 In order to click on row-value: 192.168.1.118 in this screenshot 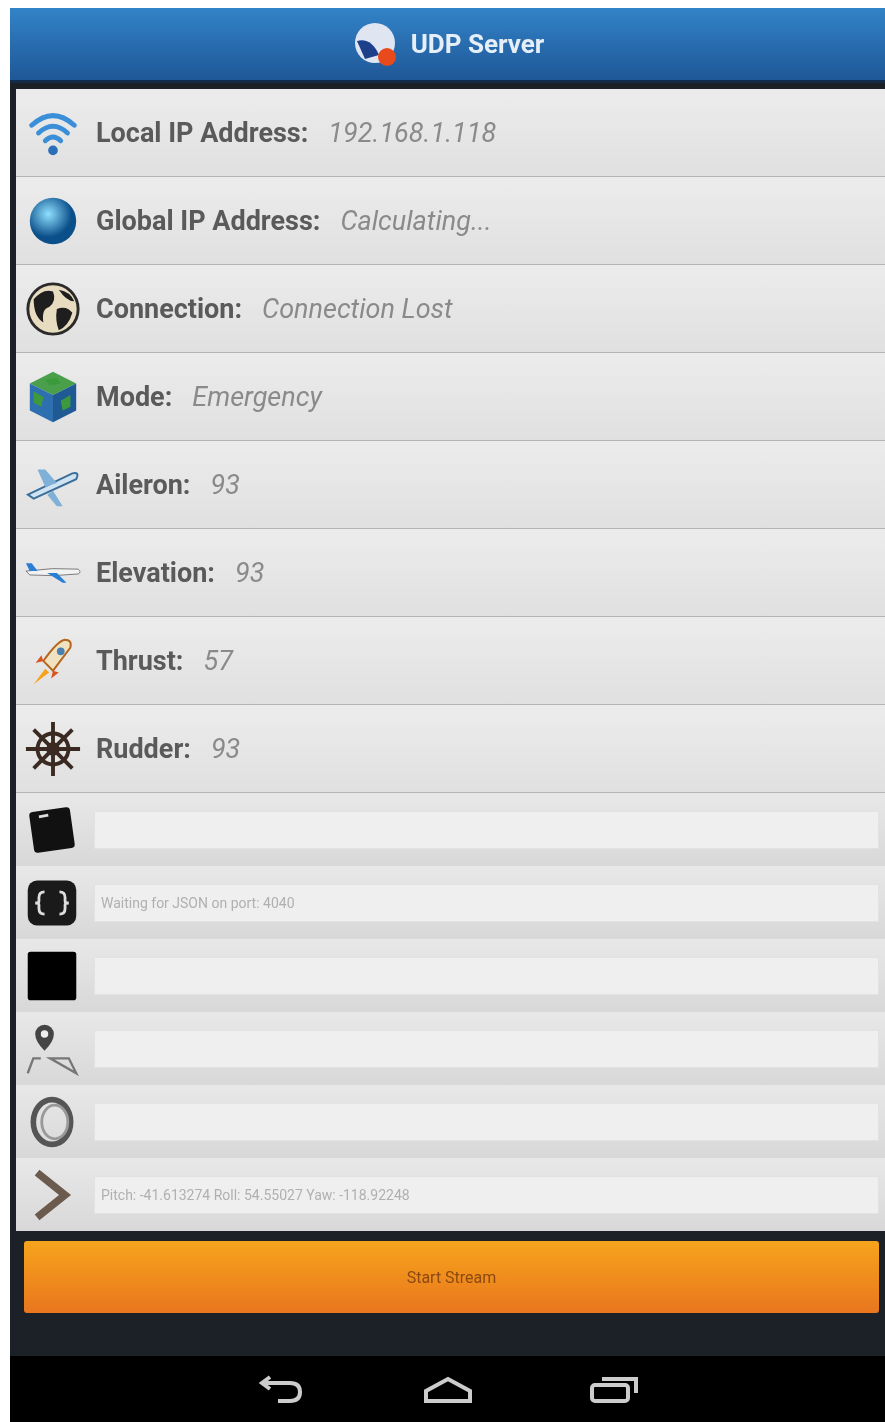, I will do `click(412, 132)`.